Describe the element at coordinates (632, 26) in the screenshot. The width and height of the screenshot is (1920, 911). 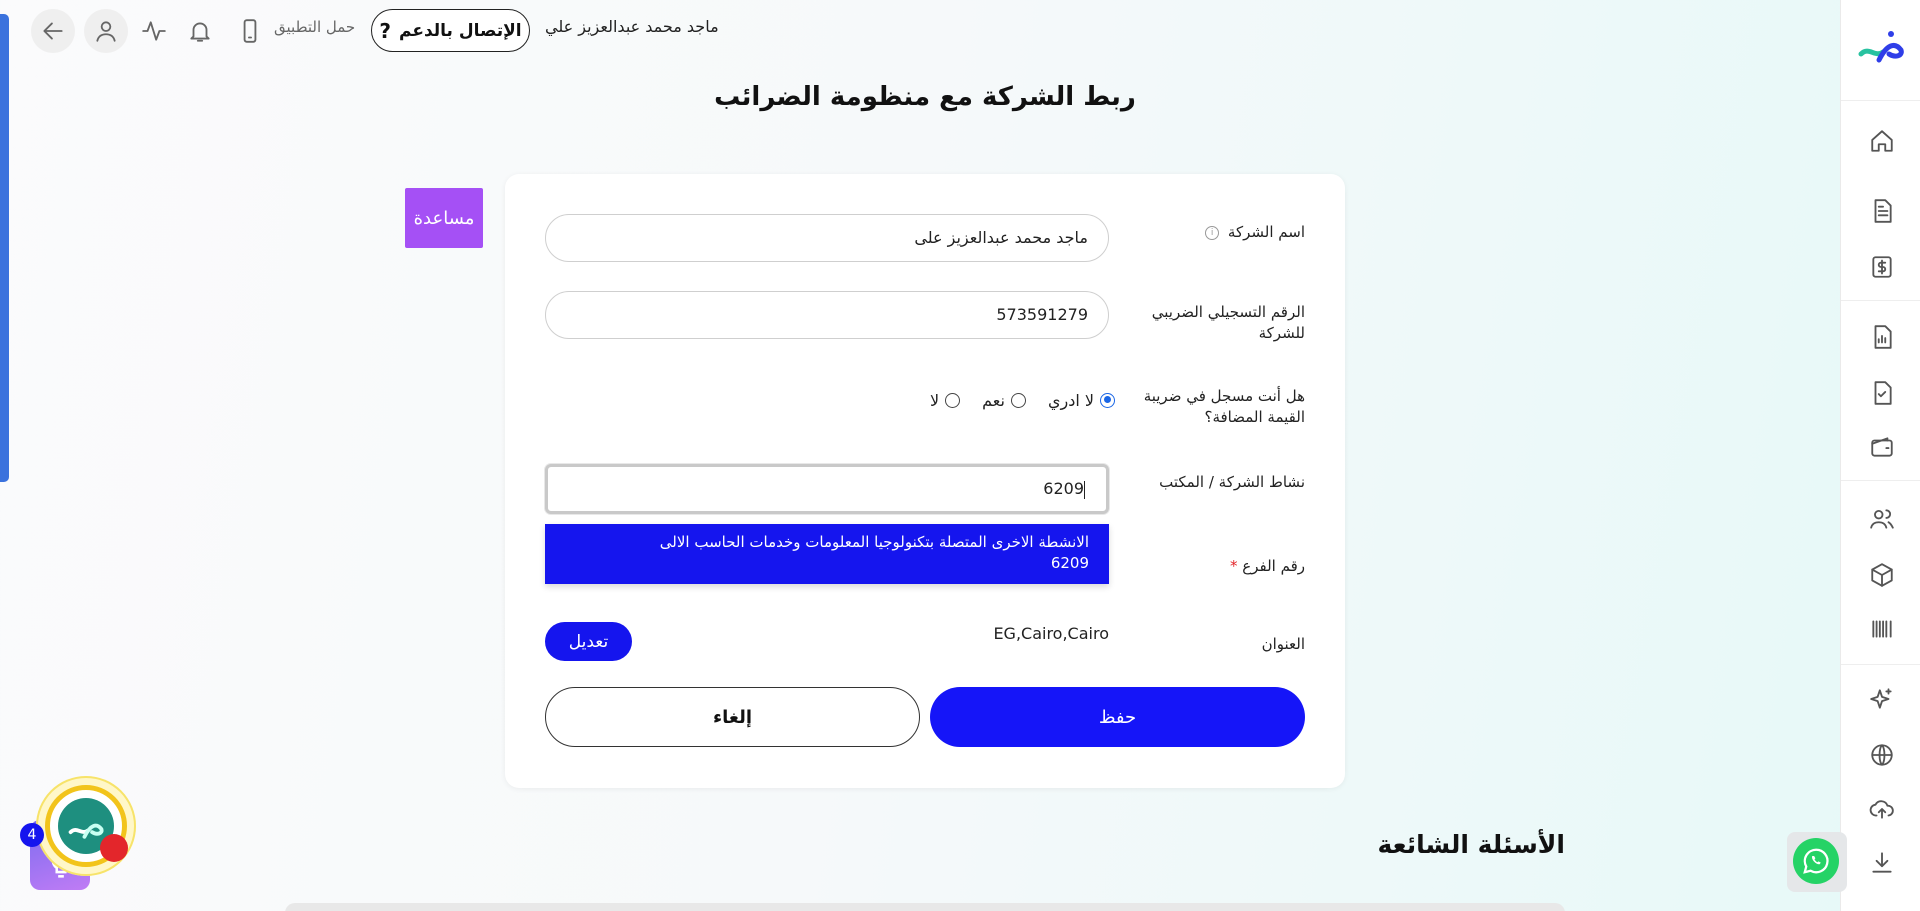
I see `user-name: ماجد محمد عبدالعزيز علي` at that location.